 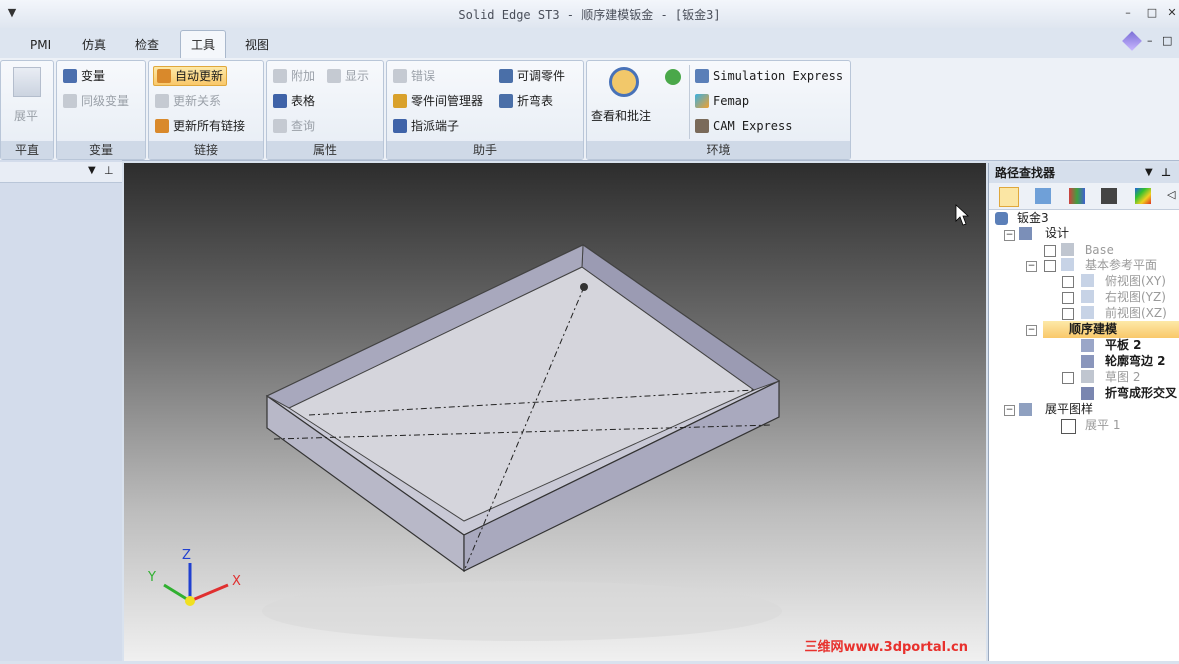 I want to click on bend-table-icon, so click(x=506, y=101).